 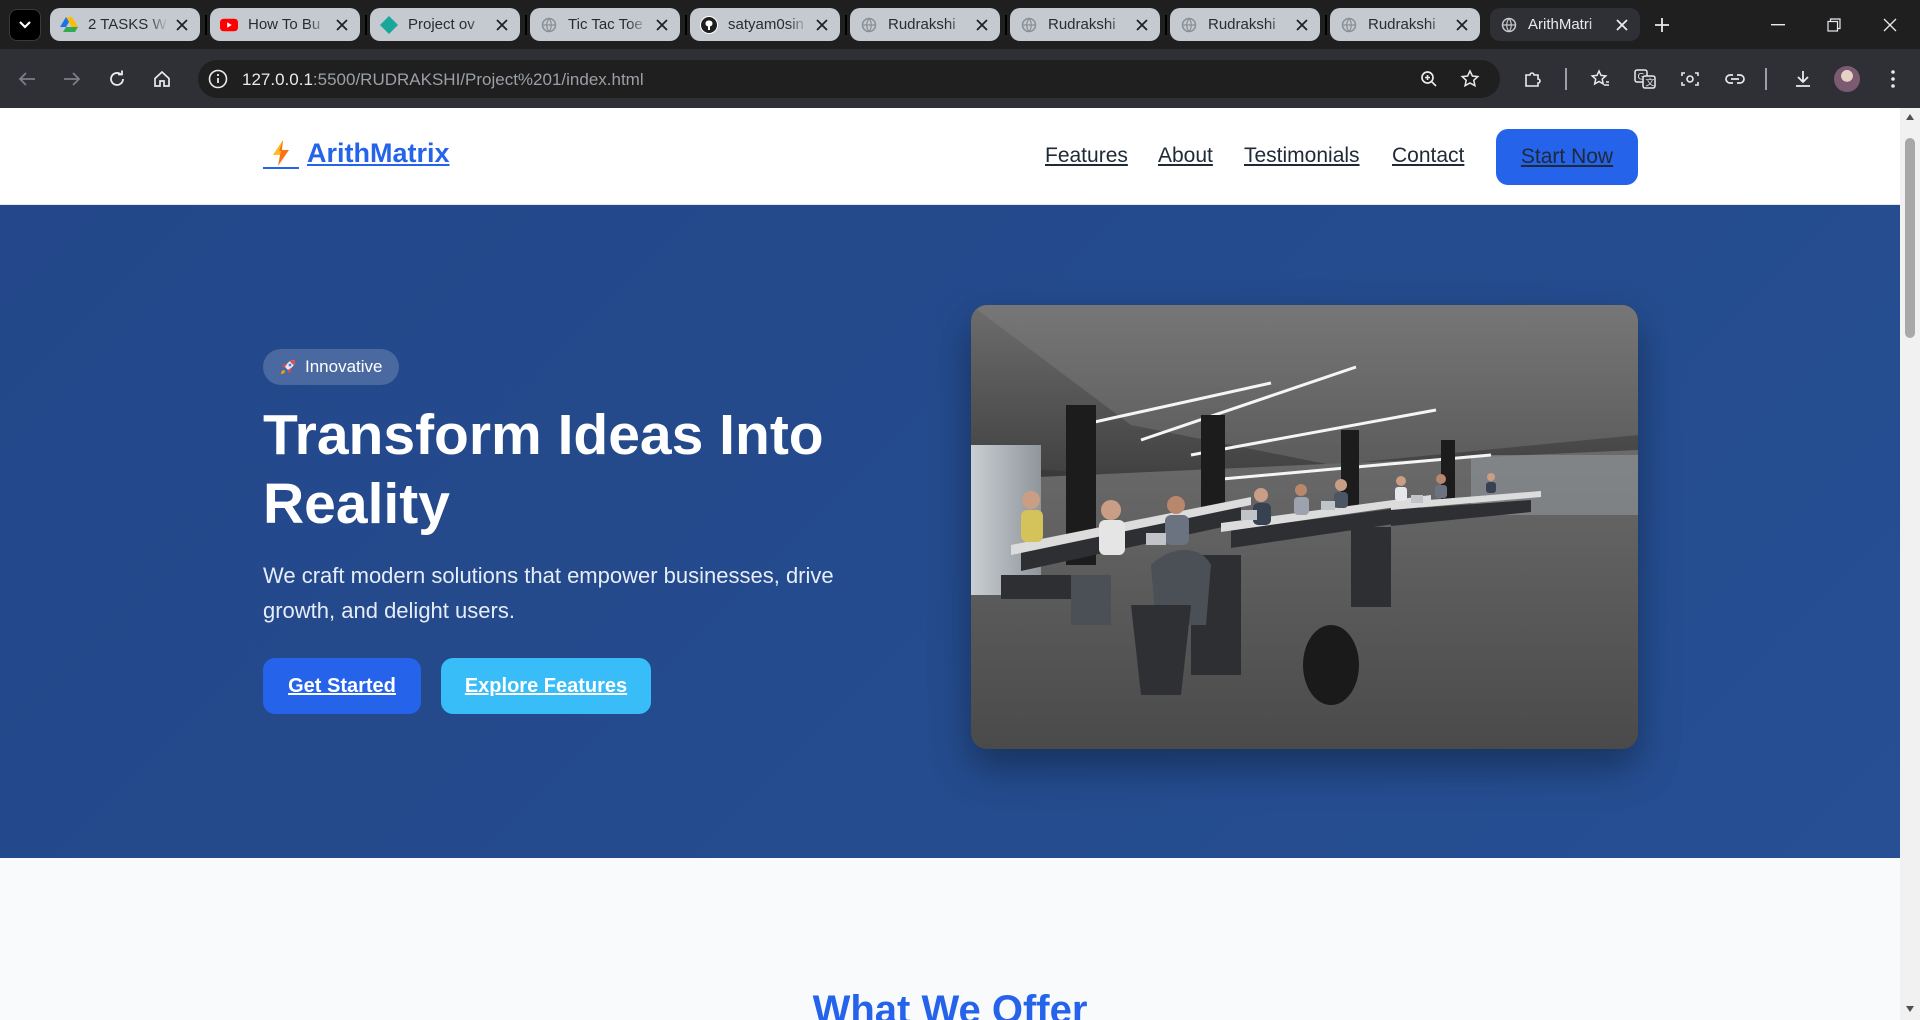 What do you see at coordinates (288, 367) in the screenshot?
I see `rocket-icon` at bounding box center [288, 367].